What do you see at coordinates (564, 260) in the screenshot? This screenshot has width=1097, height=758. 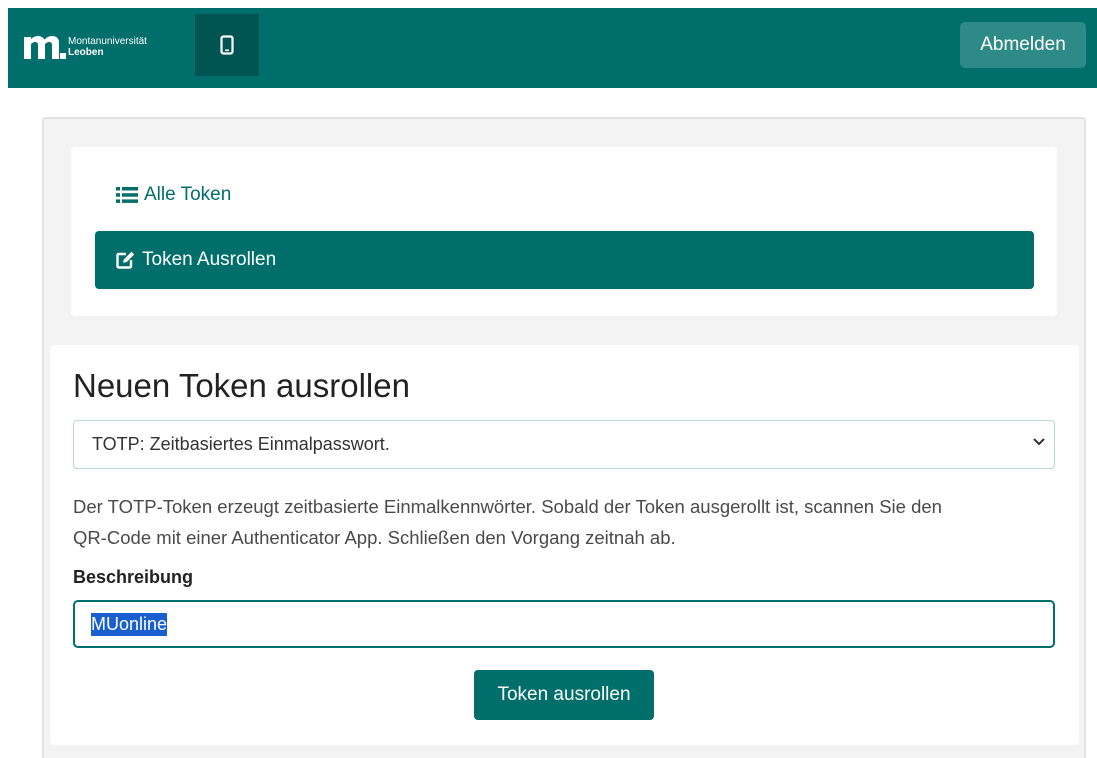 I see `nav-enroll-token: Token Ausrollen` at bounding box center [564, 260].